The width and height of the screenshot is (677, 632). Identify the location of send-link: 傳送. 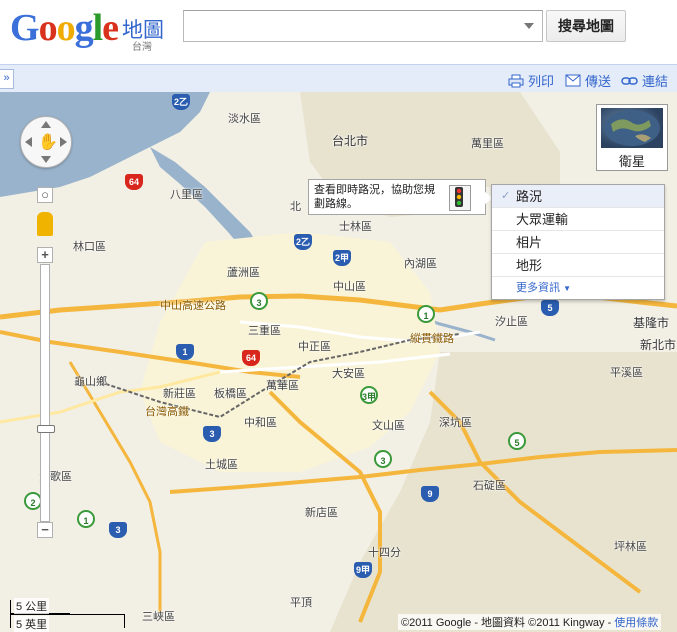
(588, 80).